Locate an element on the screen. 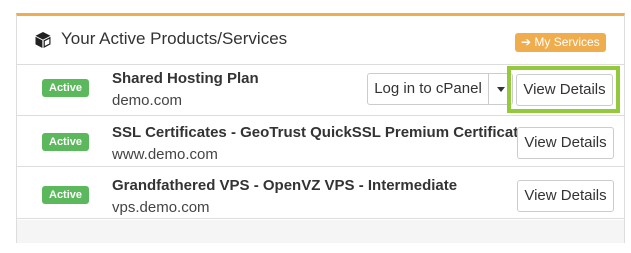 The width and height of the screenshot is (631, 253). product-name: Shared Hosting Plan is located at coordinates (185, 78).